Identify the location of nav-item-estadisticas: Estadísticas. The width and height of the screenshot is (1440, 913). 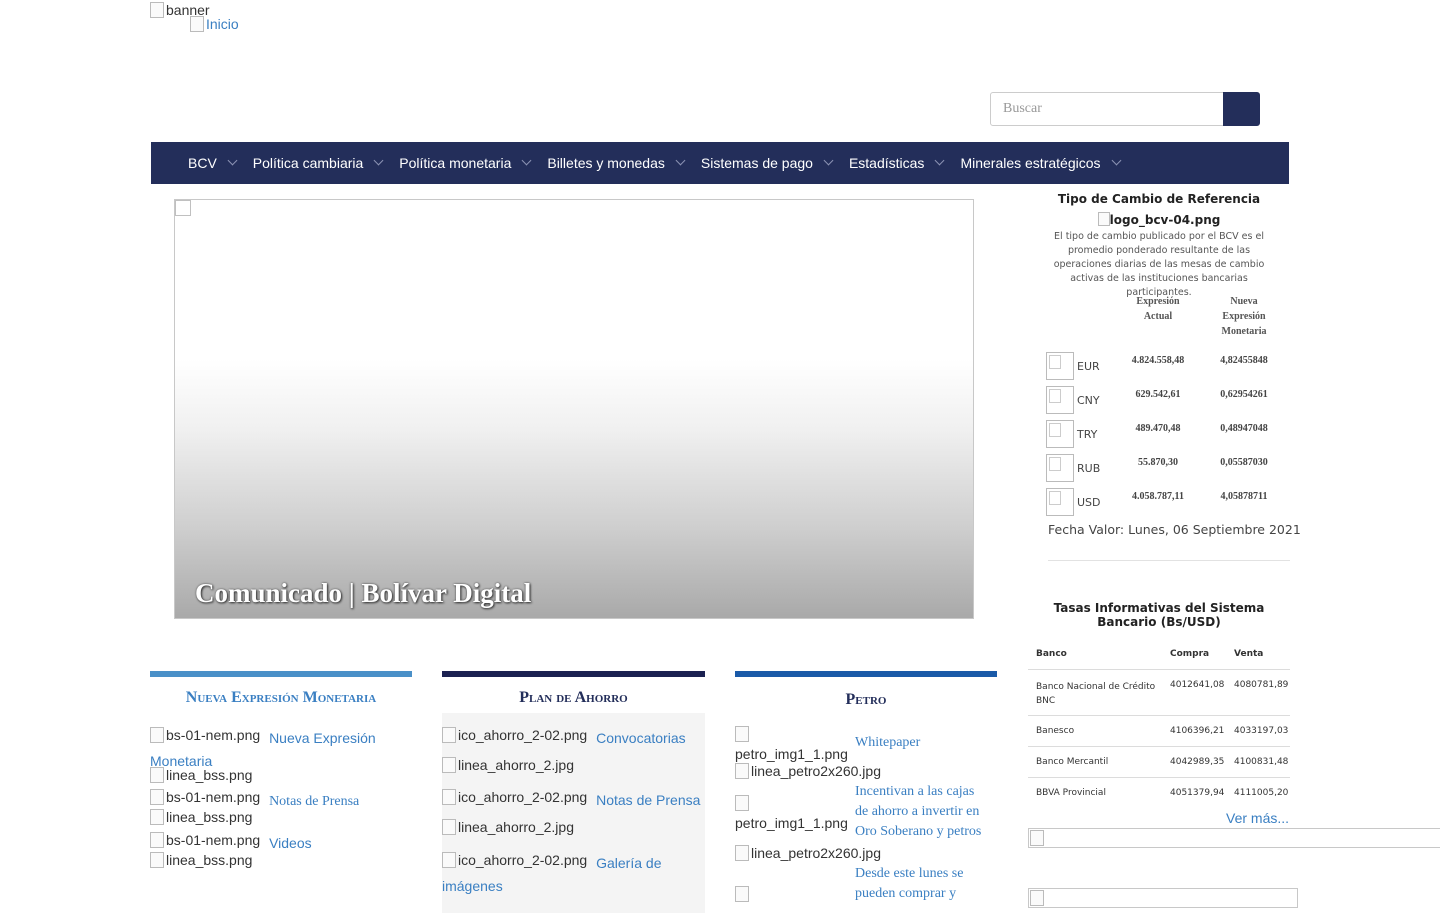
(896, 163).